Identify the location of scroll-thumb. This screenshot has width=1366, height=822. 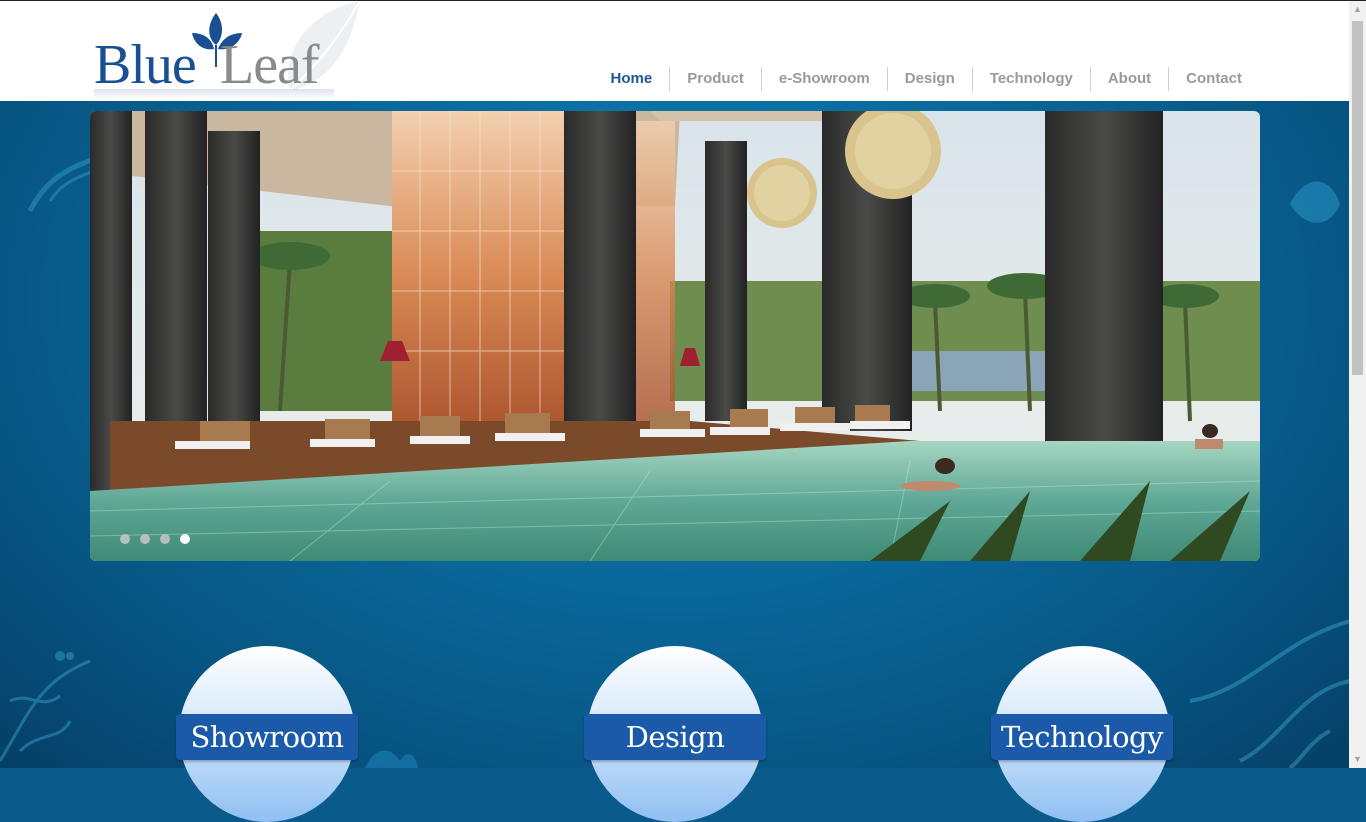
(1357, 198).